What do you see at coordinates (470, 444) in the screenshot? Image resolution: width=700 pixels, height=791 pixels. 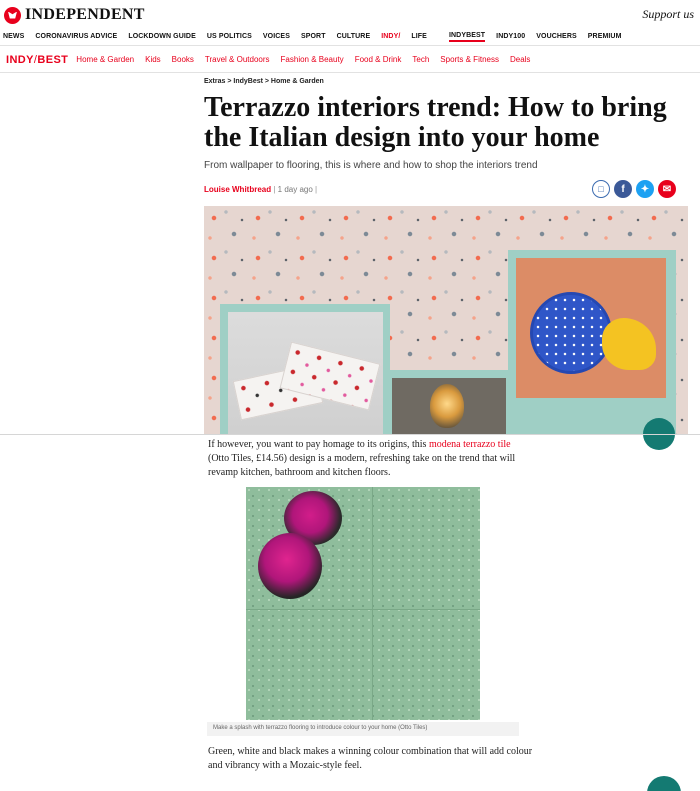 I see `modena-terrazzo-tile-link: modena terrazzo tile` at bounding box center [470, 444].